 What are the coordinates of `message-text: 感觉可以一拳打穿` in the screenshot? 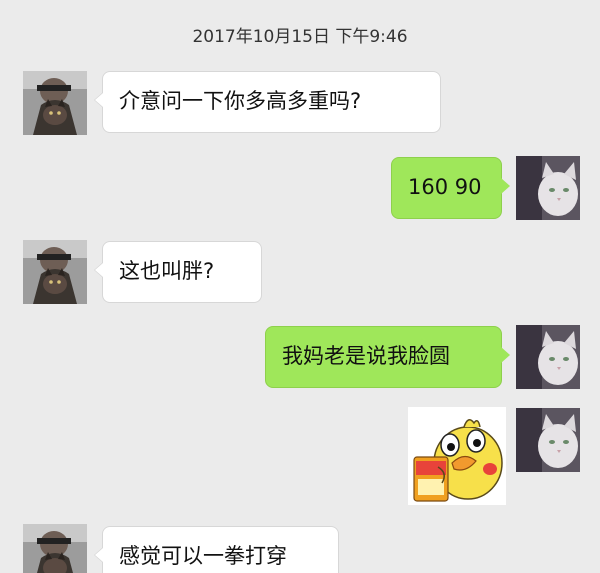 It's located at (203, 556).